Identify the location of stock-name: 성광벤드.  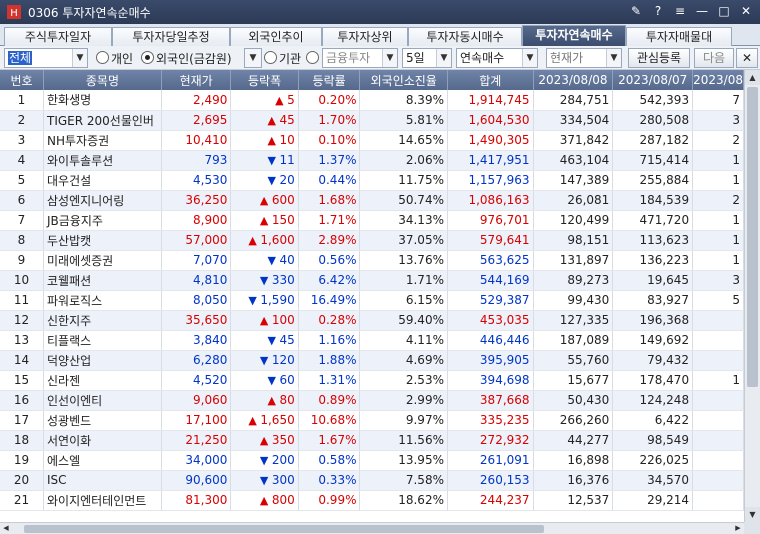
(102, 420).